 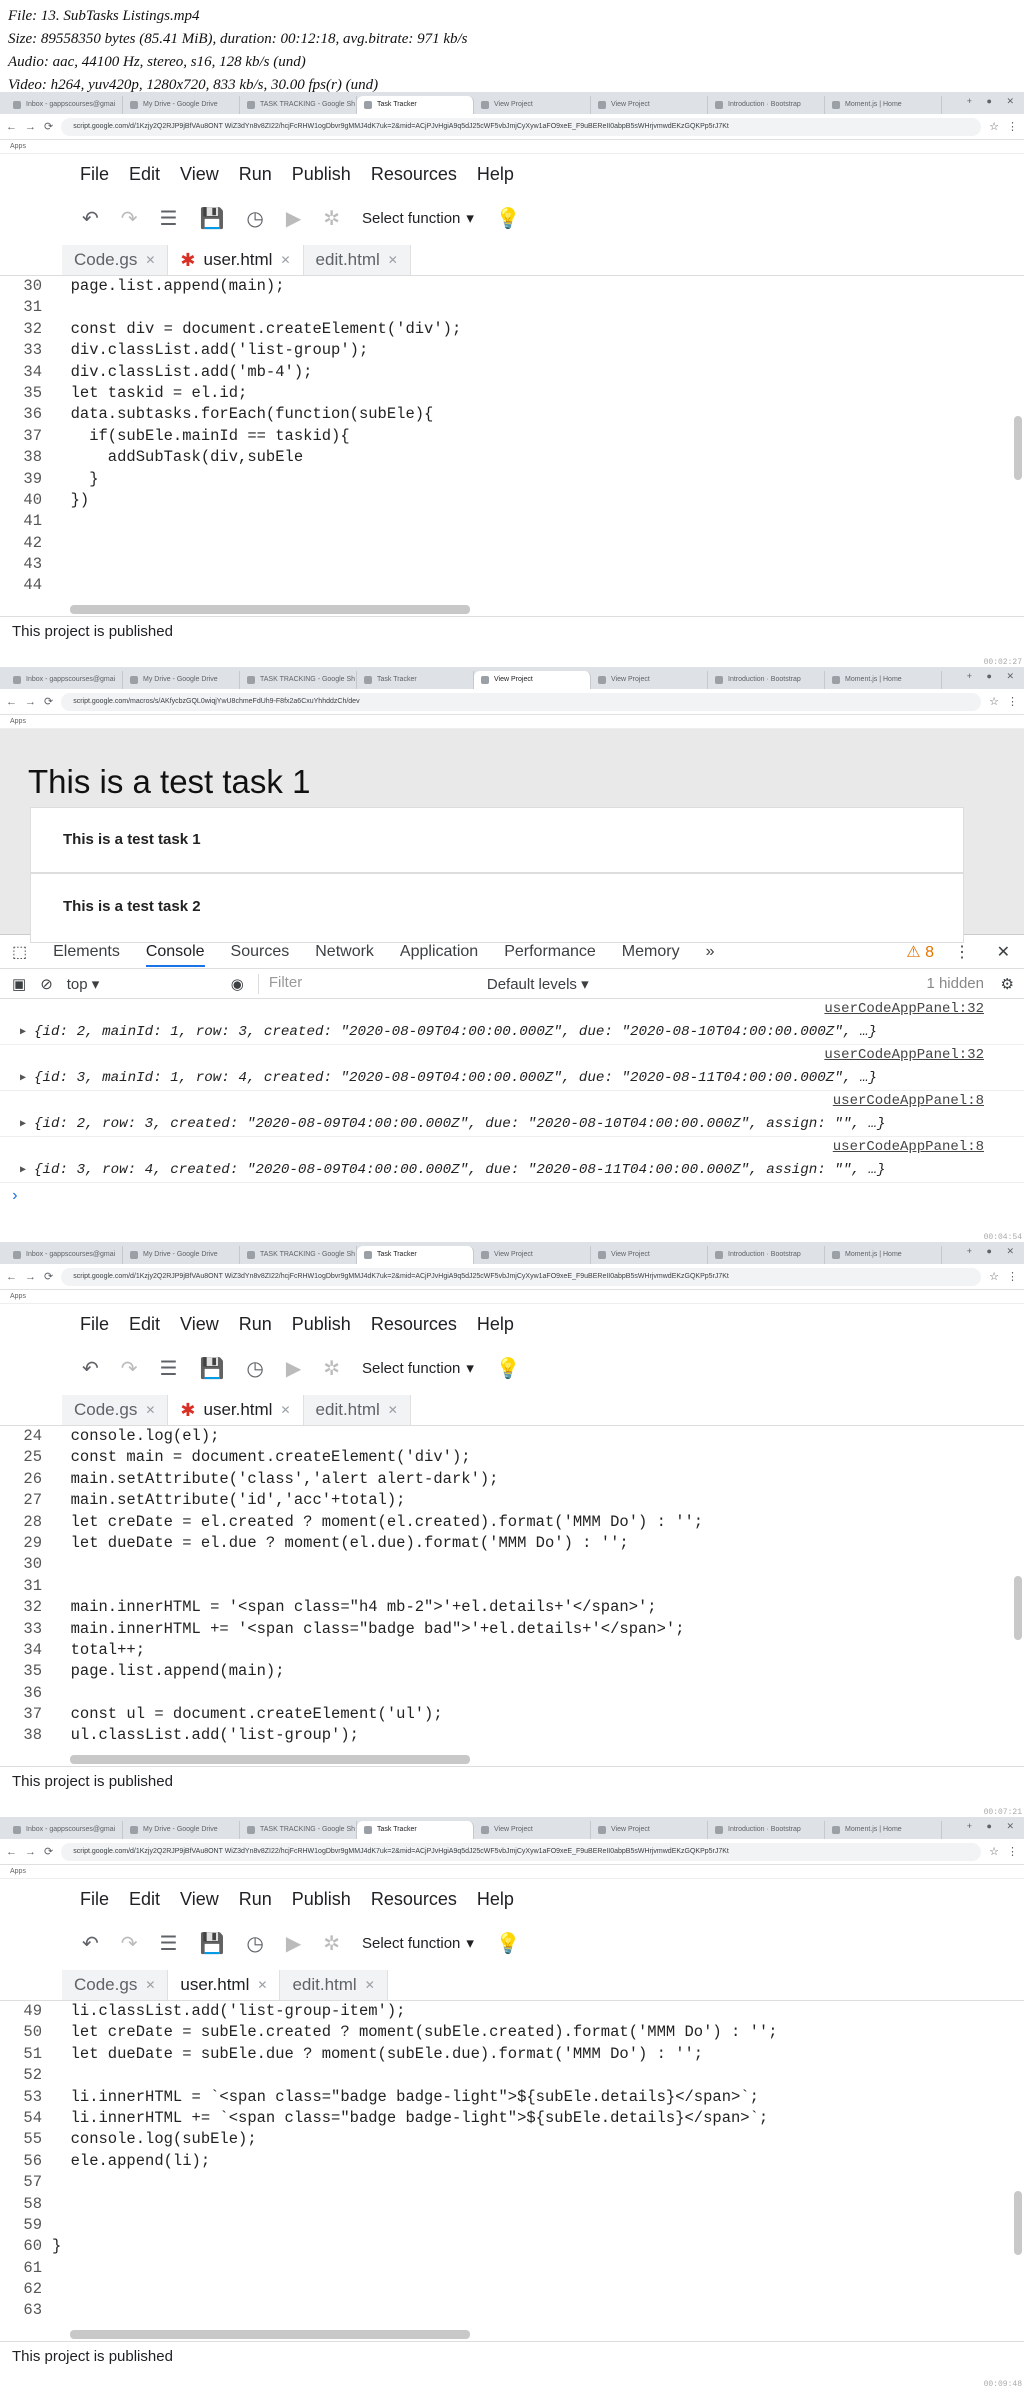 I want to click on code-line: 44, so click(x=512, y=585).